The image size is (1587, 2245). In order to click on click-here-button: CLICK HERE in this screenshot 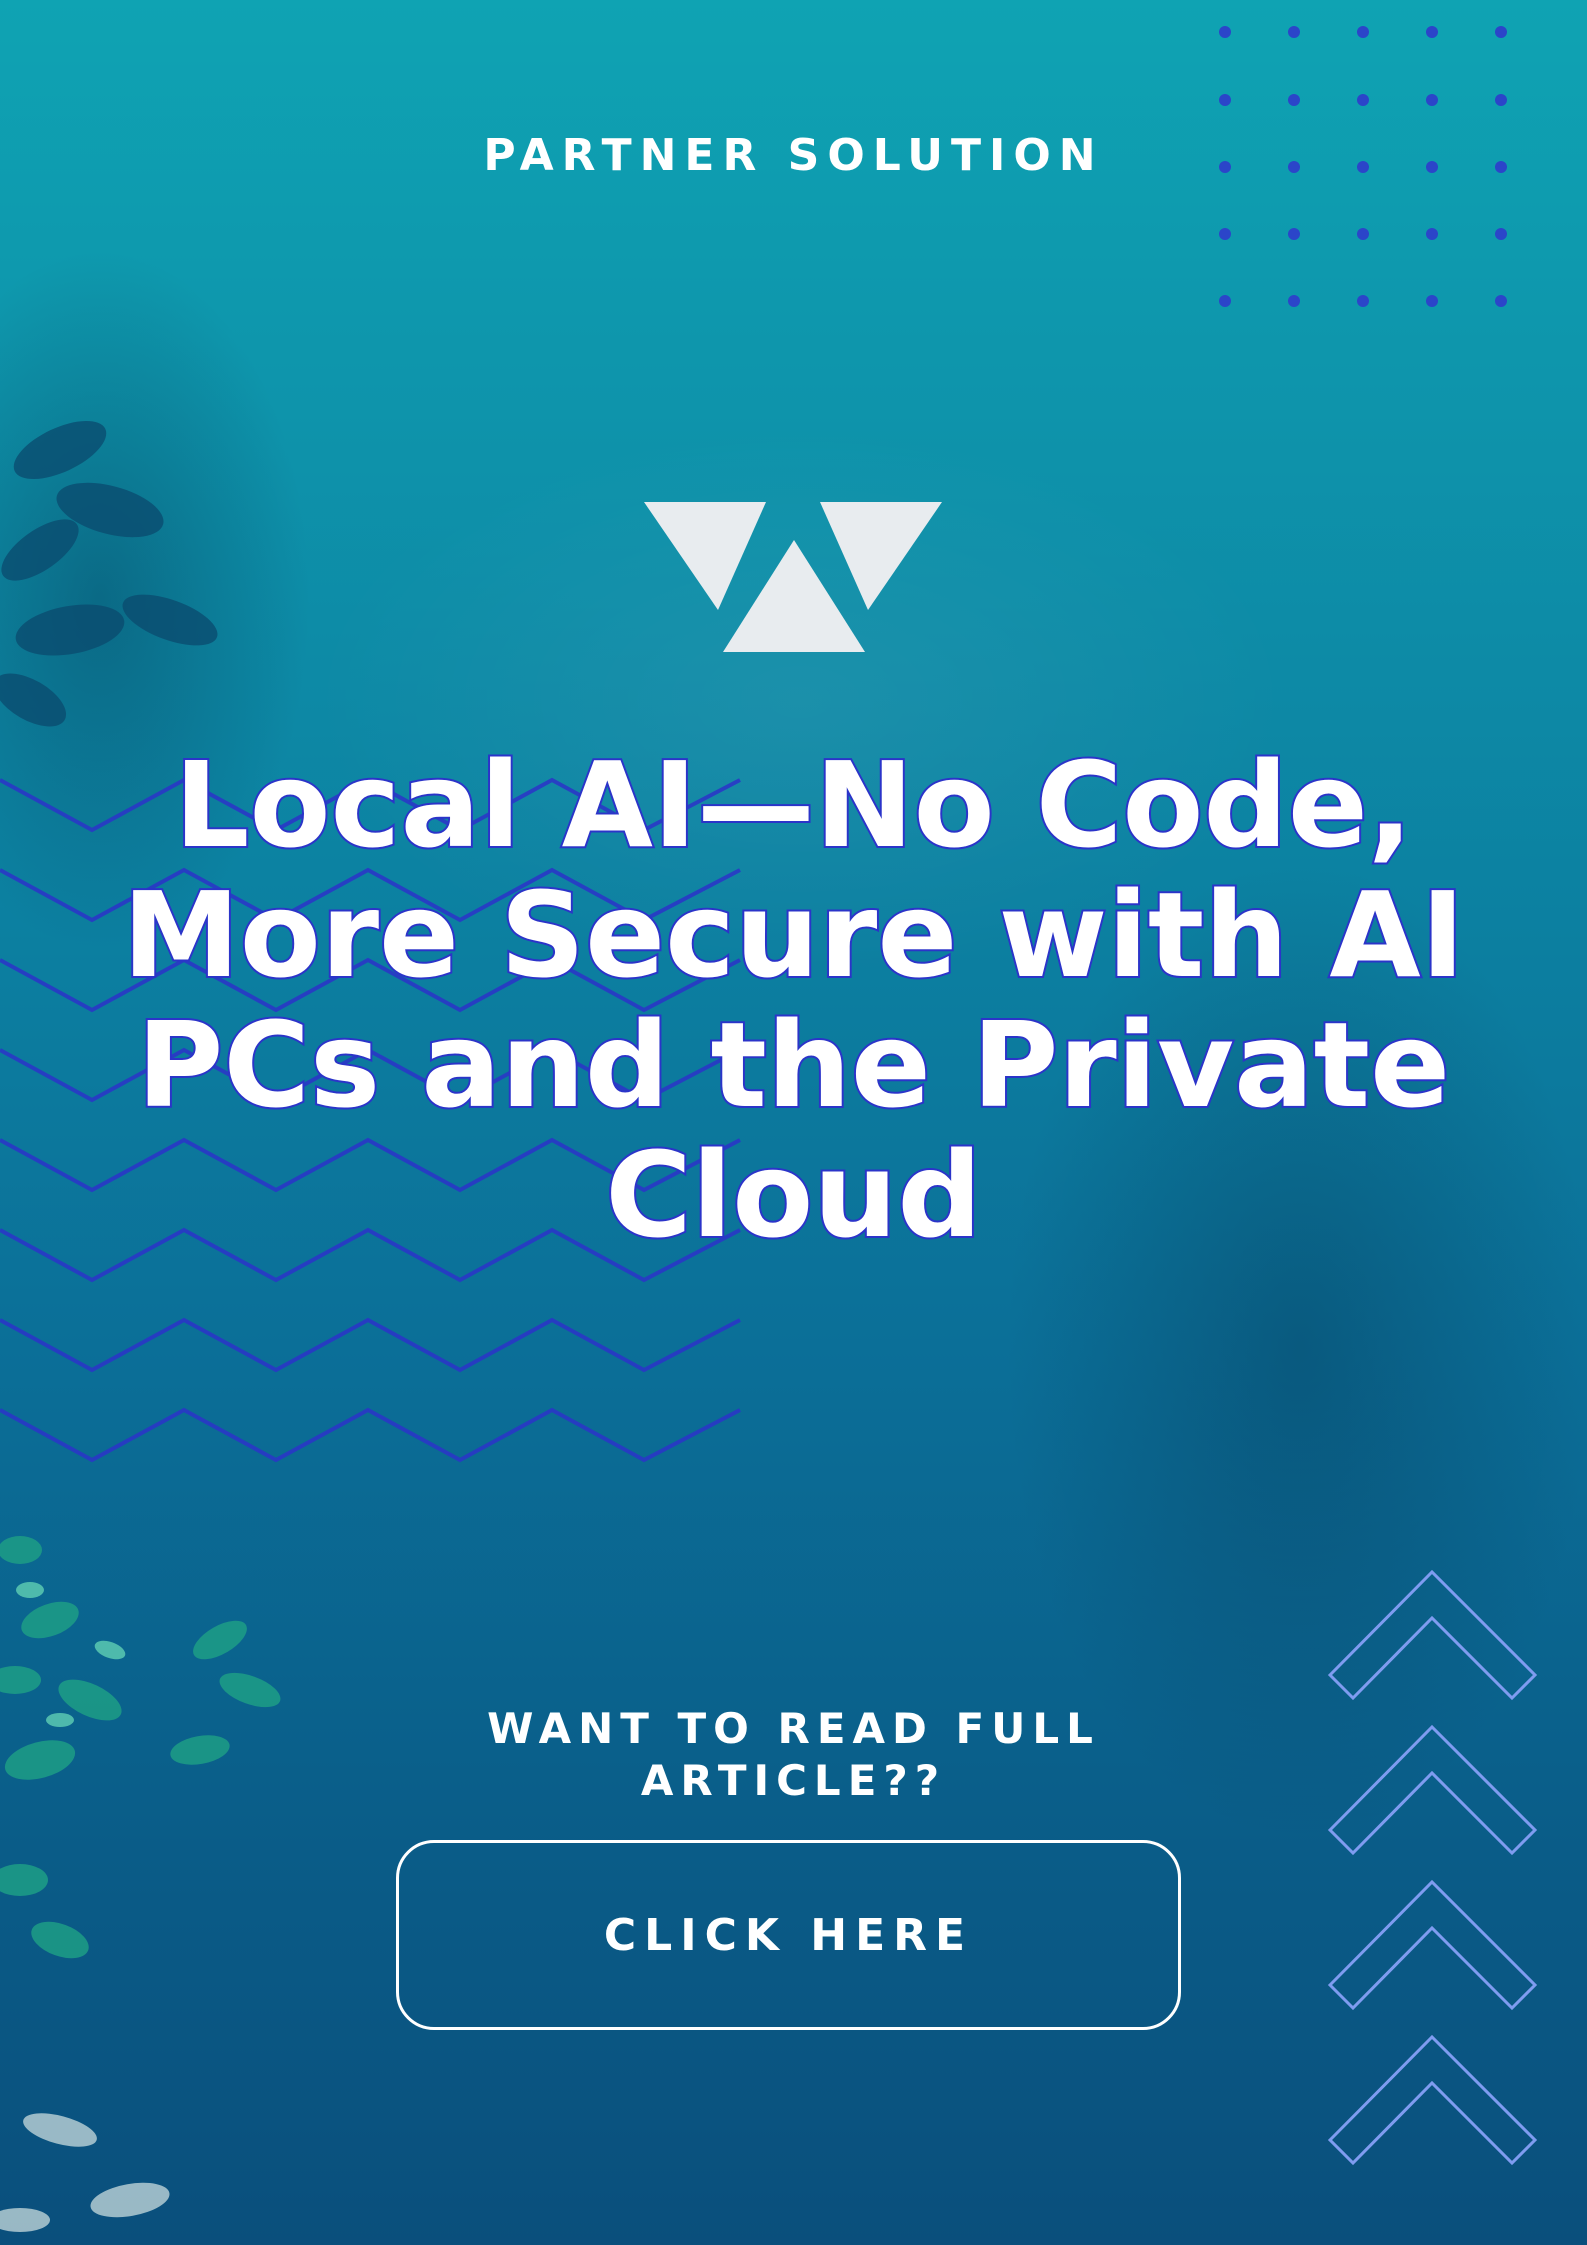, I will do `click(788, 1935)`.